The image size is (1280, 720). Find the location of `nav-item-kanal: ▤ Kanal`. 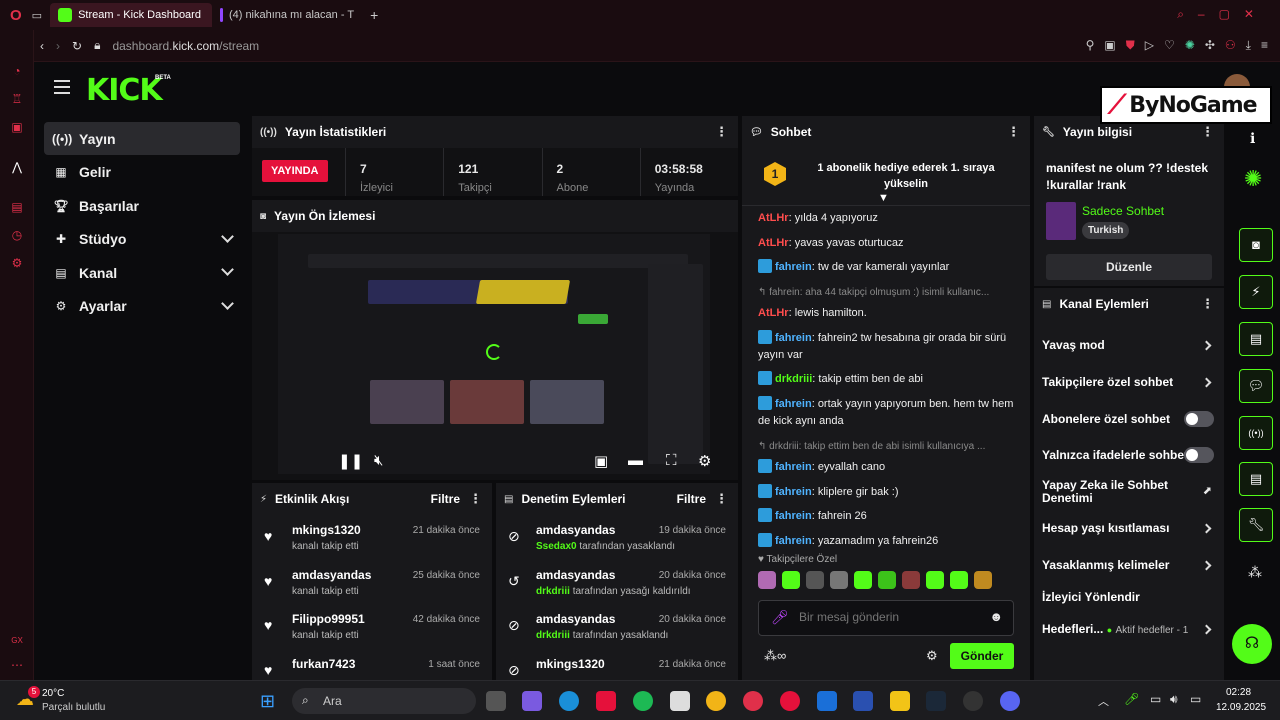

nav-item-kanal: ▤ Kanal is located at coordinates (142, 272).